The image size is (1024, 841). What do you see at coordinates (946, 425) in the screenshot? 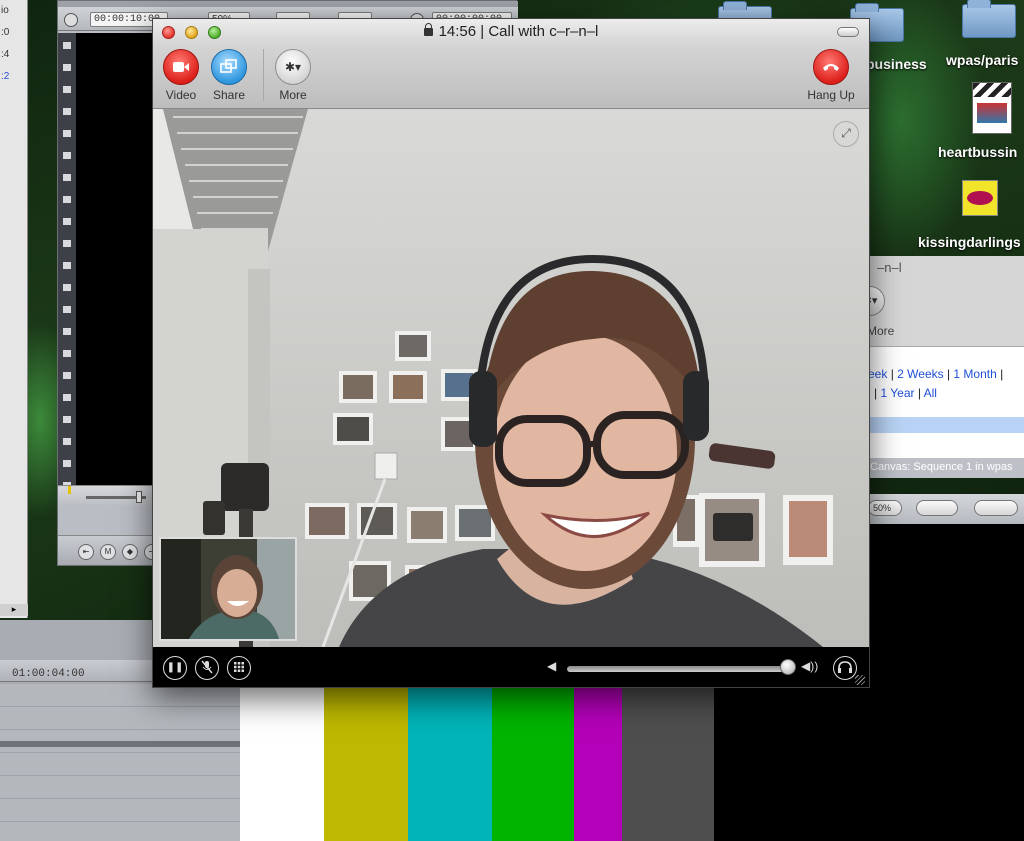
I see `selected-row` at bounding box center [946, 425].